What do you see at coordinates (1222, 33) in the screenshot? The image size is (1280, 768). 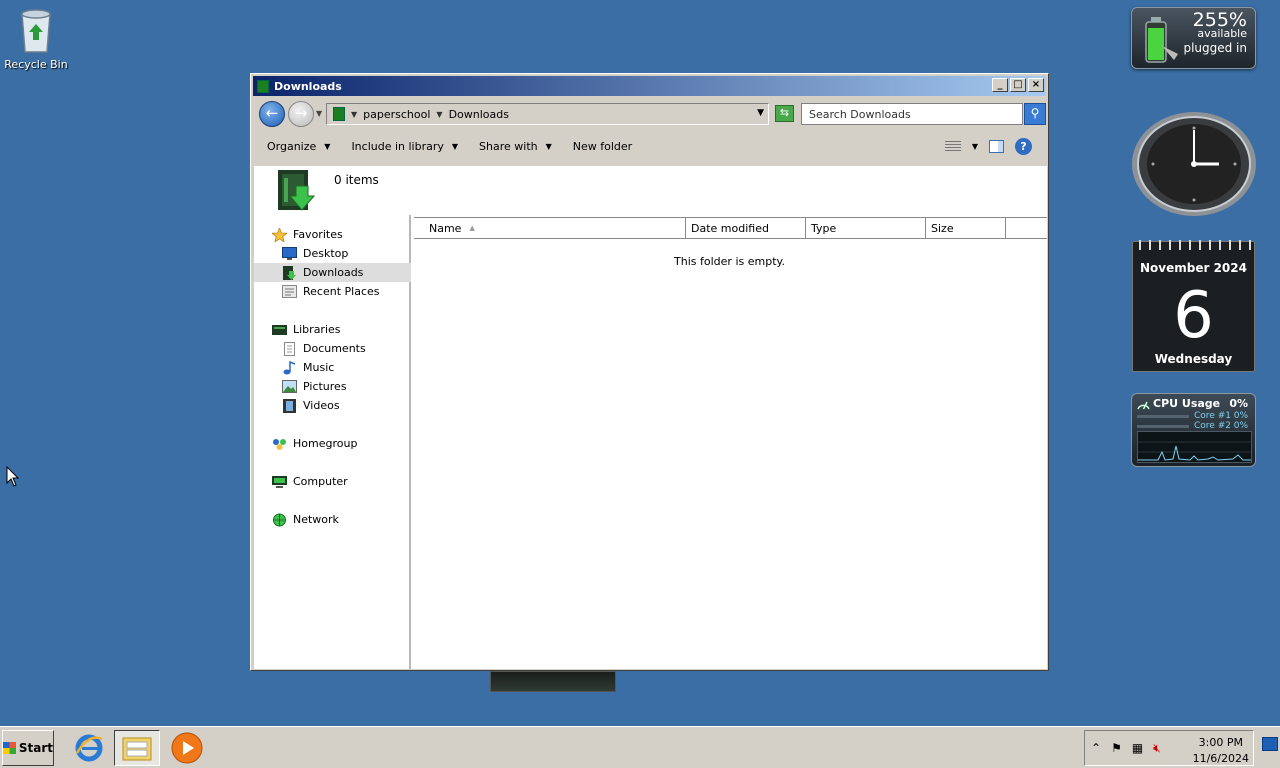 I see `battery-status: available` at bounding box center [1222, 33].